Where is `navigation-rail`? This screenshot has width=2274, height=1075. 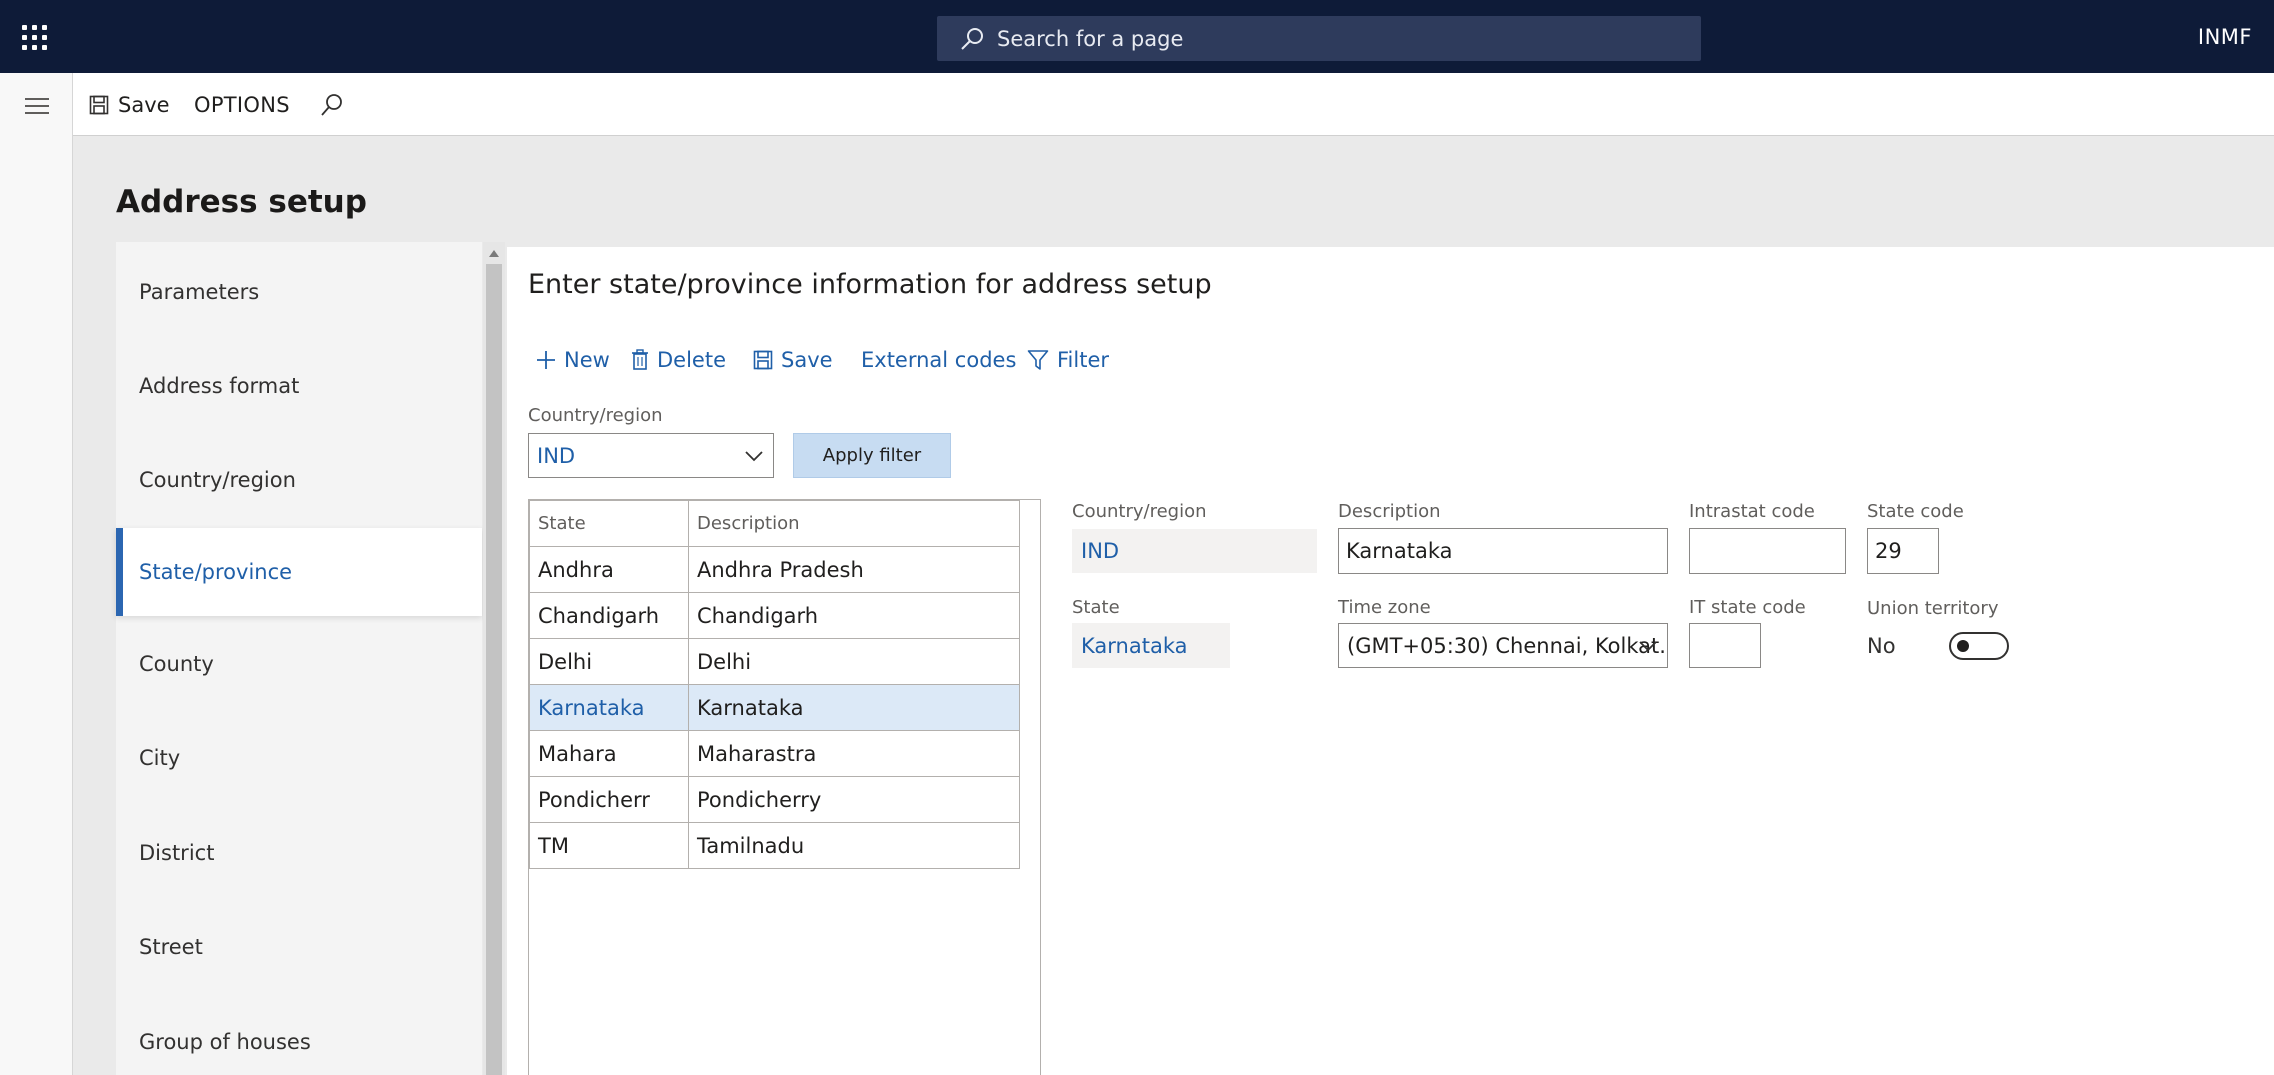
navigation-rail is located at coordinates (36, 574).